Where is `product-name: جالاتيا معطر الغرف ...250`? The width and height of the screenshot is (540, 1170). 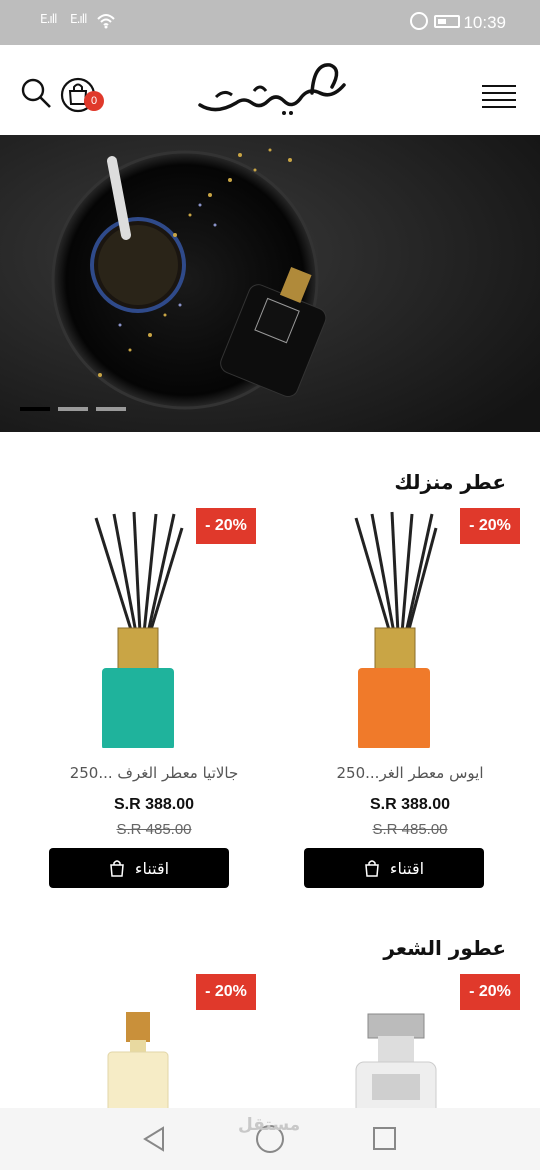
product-name: جالاتيا معطر الغرف ...250 is located at coordinates (154, 773).